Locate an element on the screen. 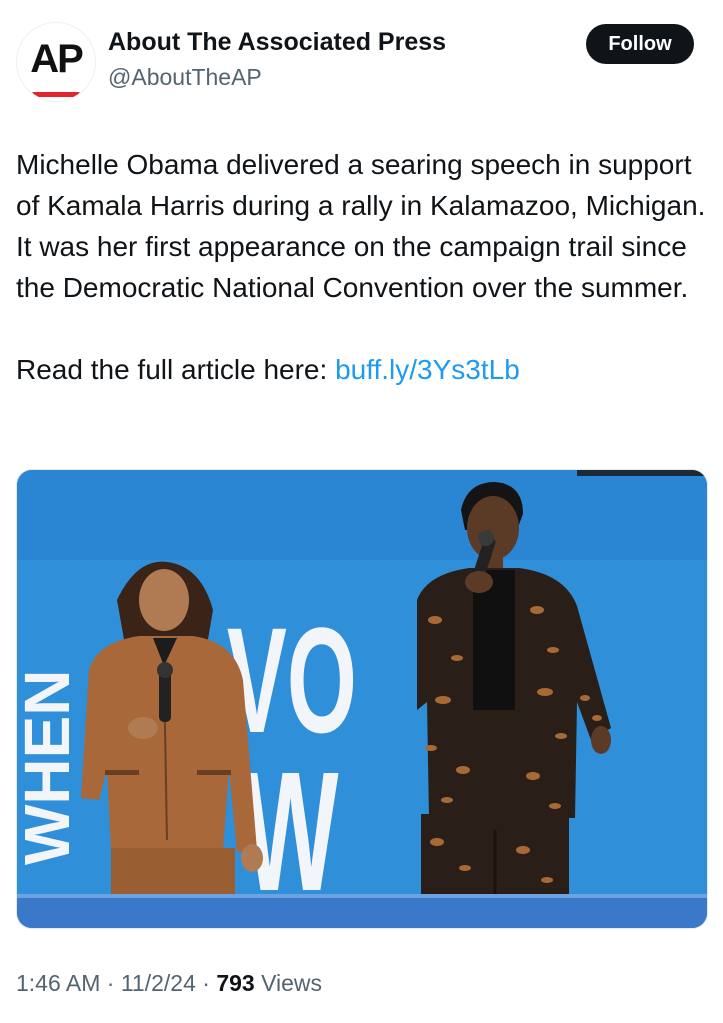 Image resolution: width=723 pixels, height=1023 pixels. avatar: AP is located at coordinates (56, 62).